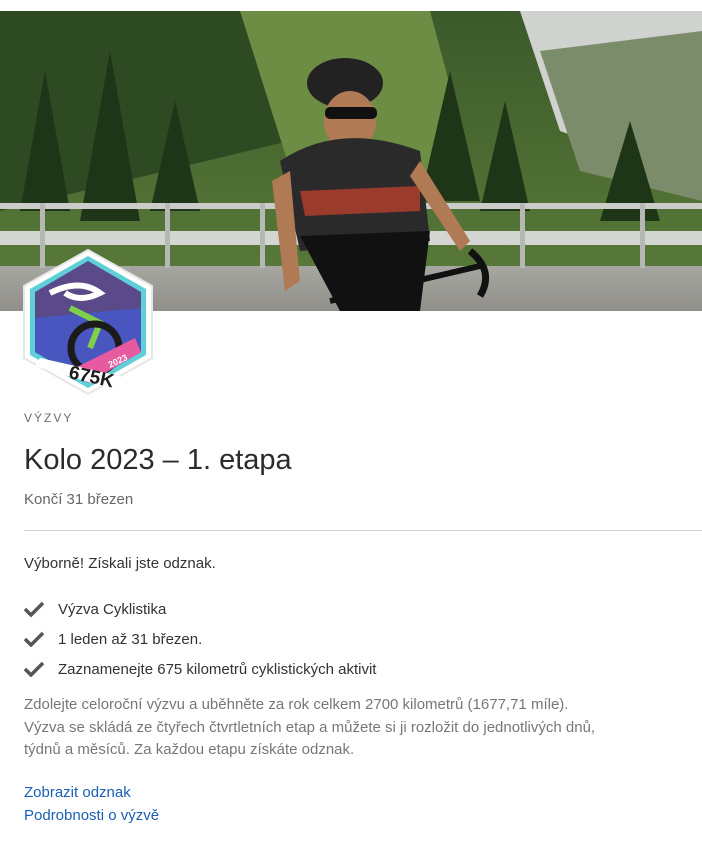 This screenshot has height=856, width=702. What do you see at coordinates (120, 563) in the screenshot?
I see `earned-message: Výborně! Získali jste odznak.` at bounding box center [120, 563].